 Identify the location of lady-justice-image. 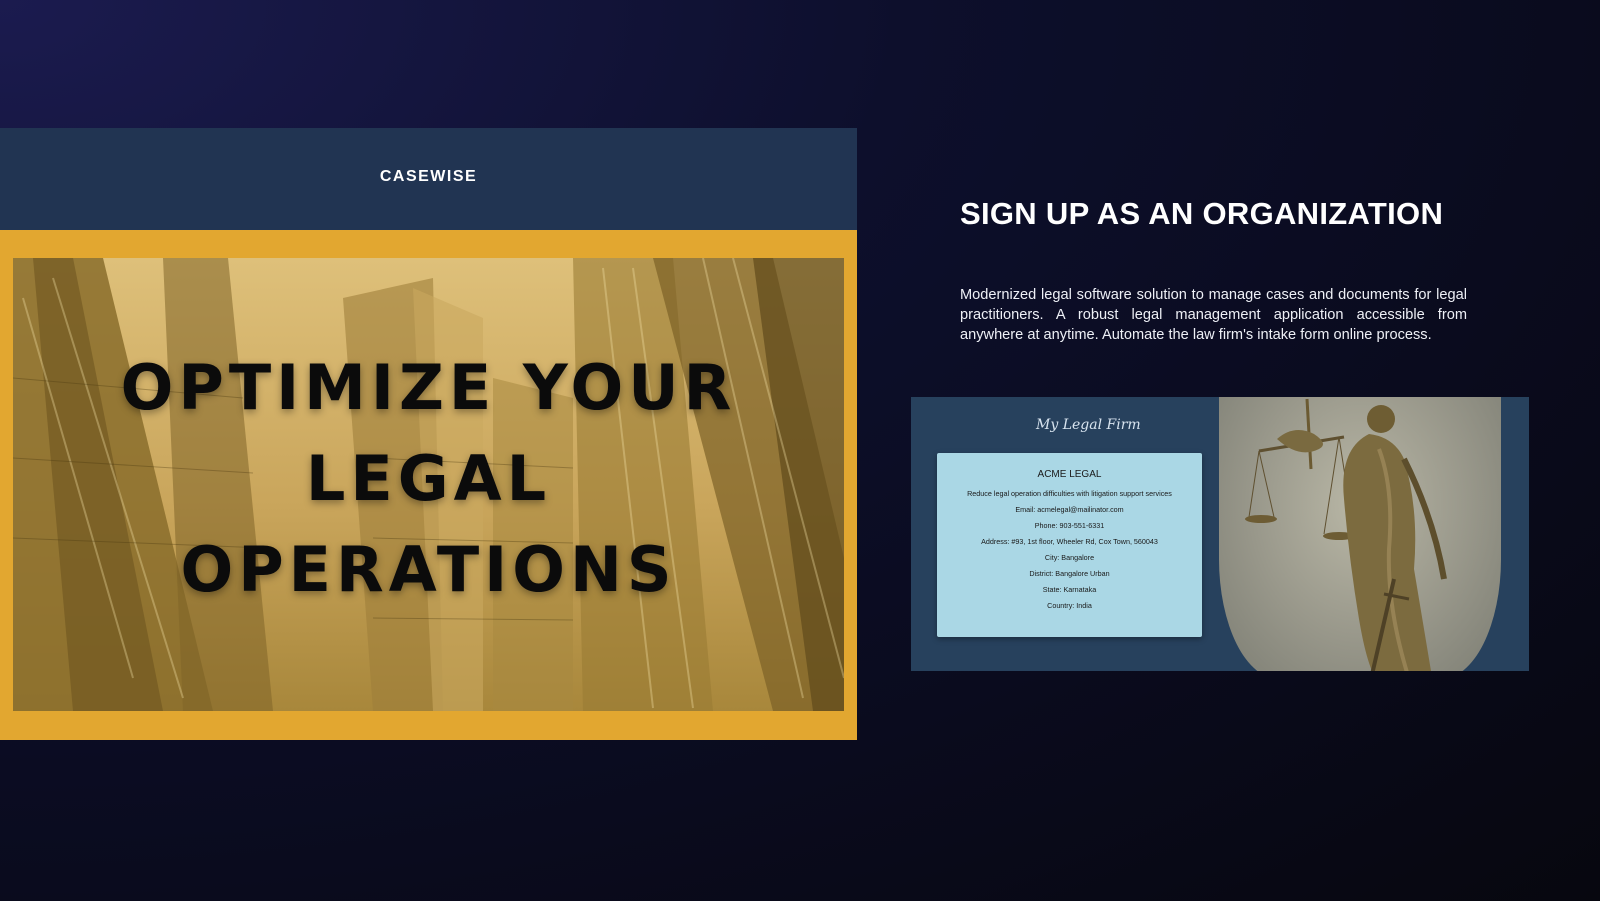
(1360, 534).